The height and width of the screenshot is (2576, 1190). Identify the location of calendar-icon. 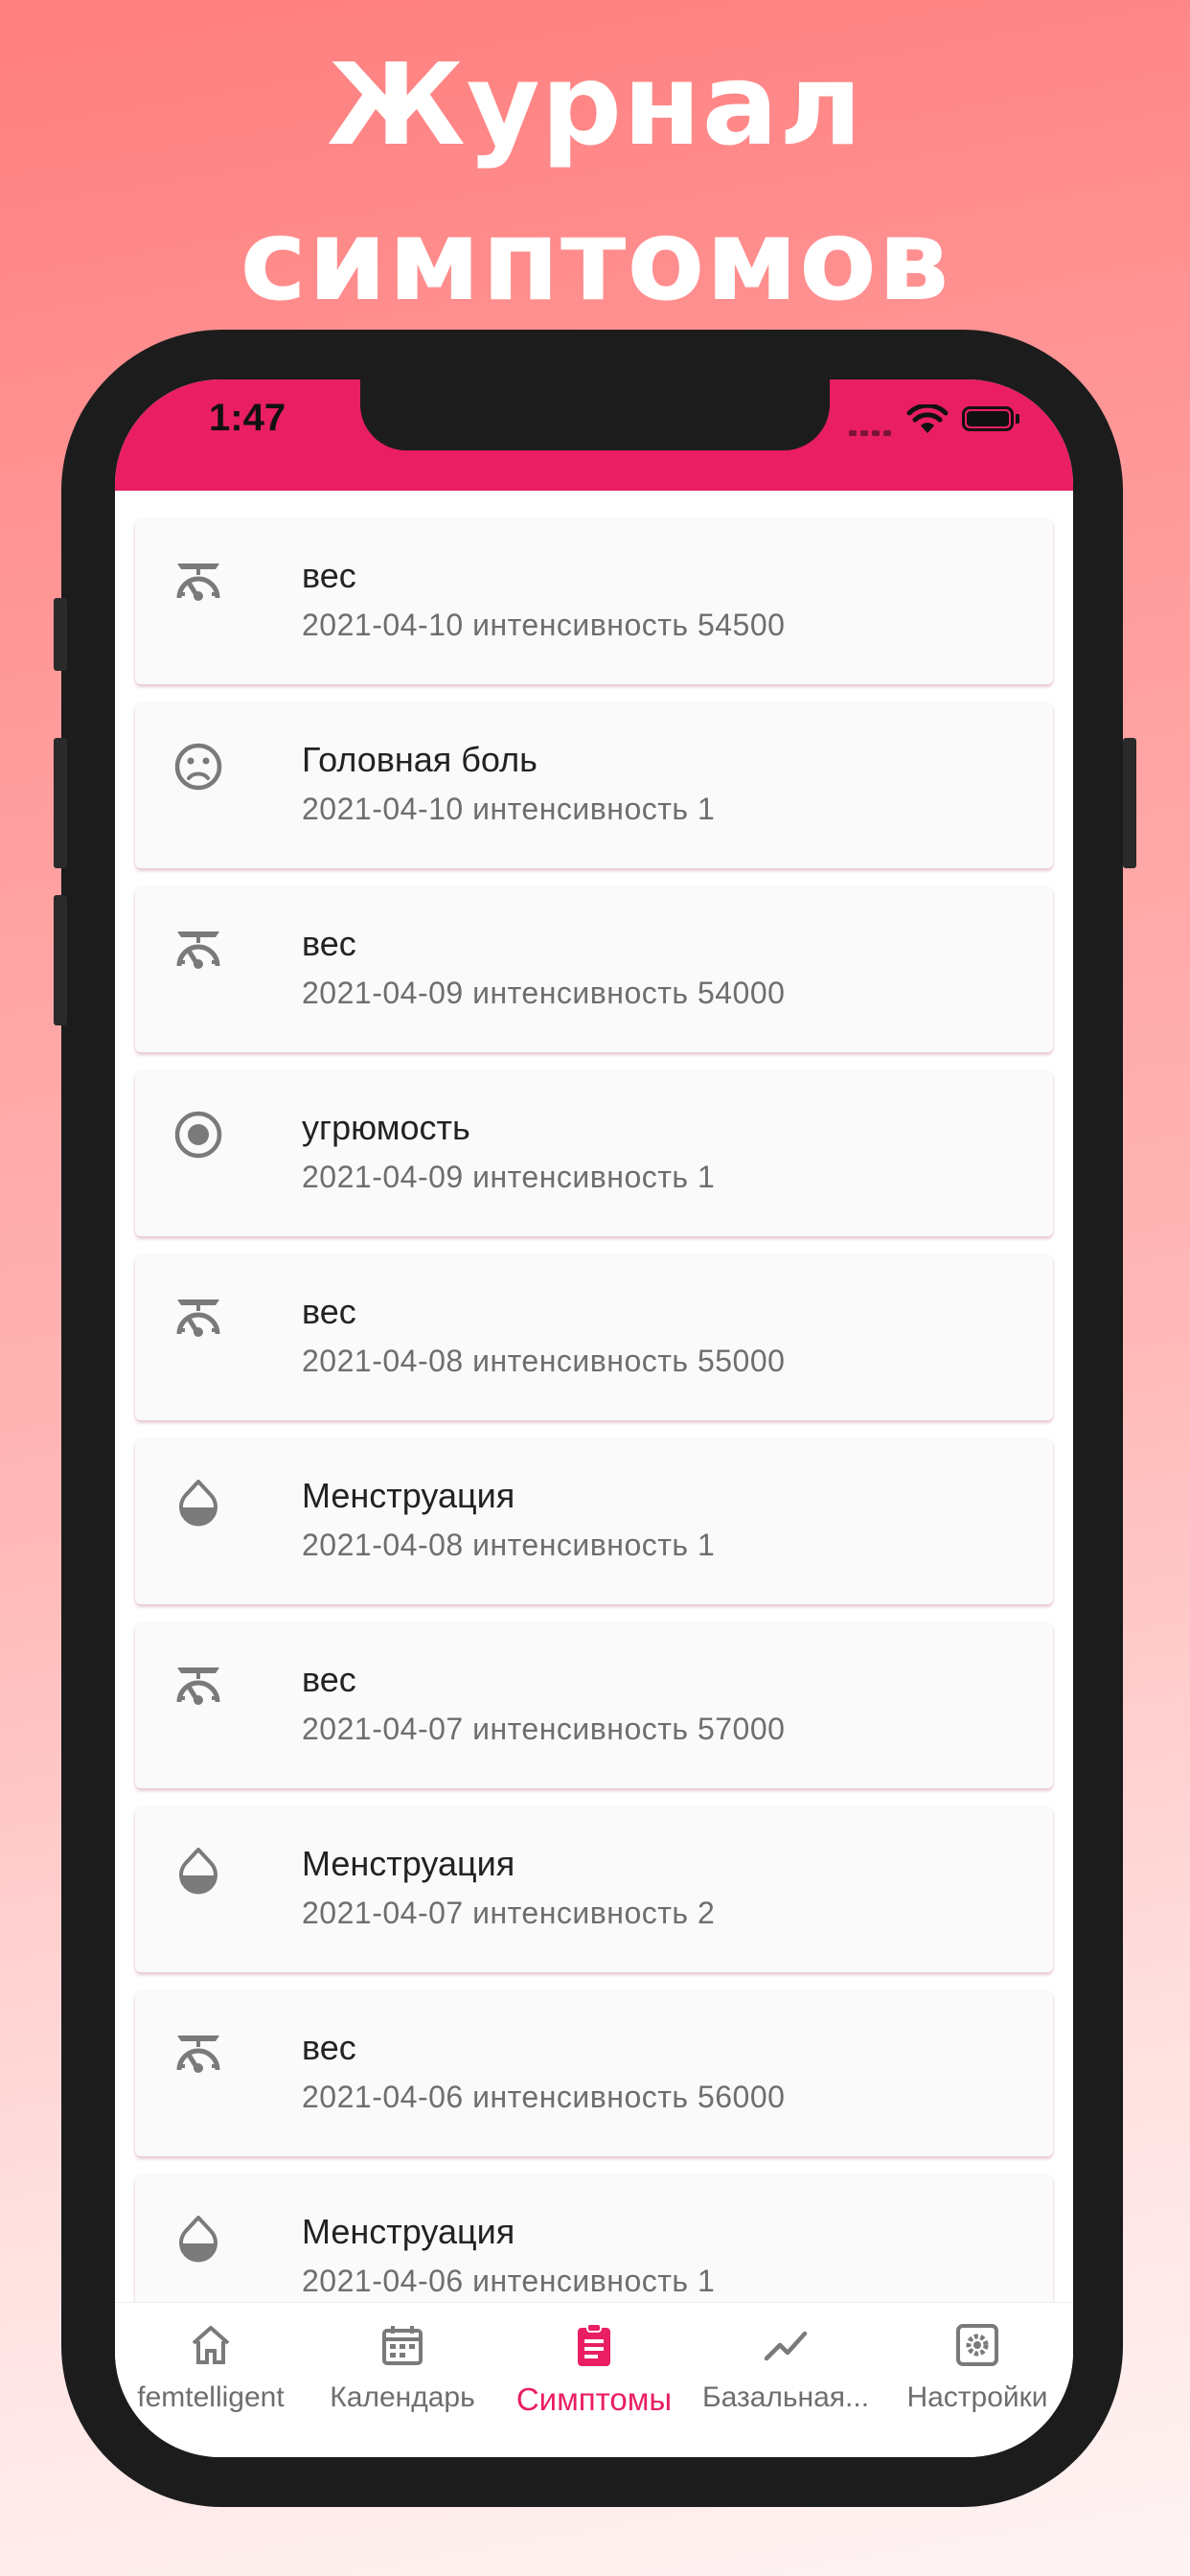
(402, 2345).